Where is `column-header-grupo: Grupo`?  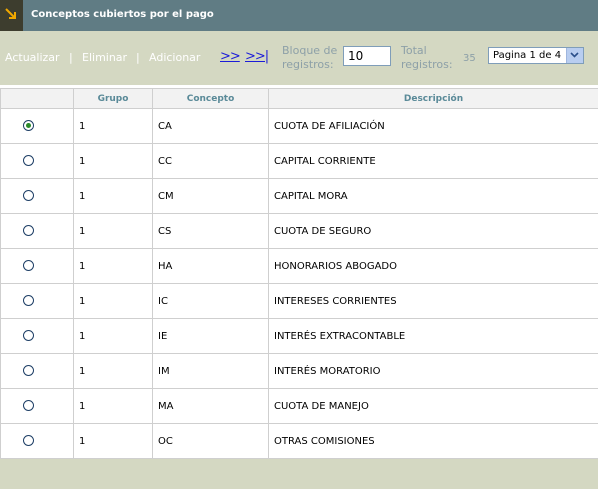
column-header-grupo: Grupo is located at coordinates (113, 98).